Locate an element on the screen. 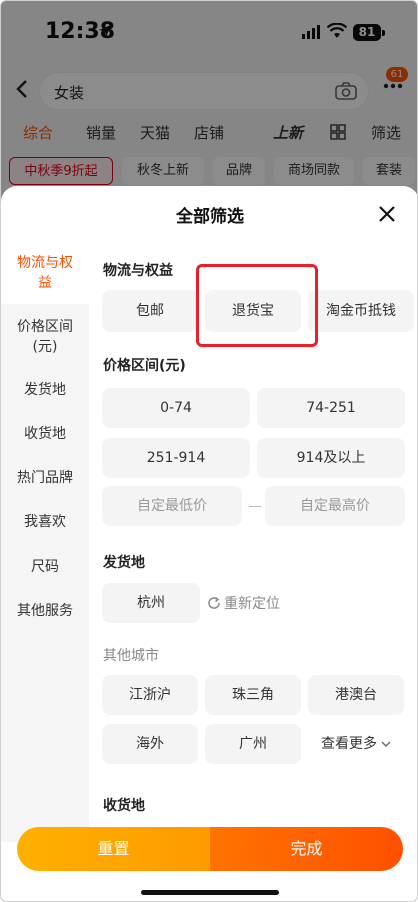 This screenshot has width=418, height=902. section-title-ship-to: 收货地 is located at coordinates (124, 806).